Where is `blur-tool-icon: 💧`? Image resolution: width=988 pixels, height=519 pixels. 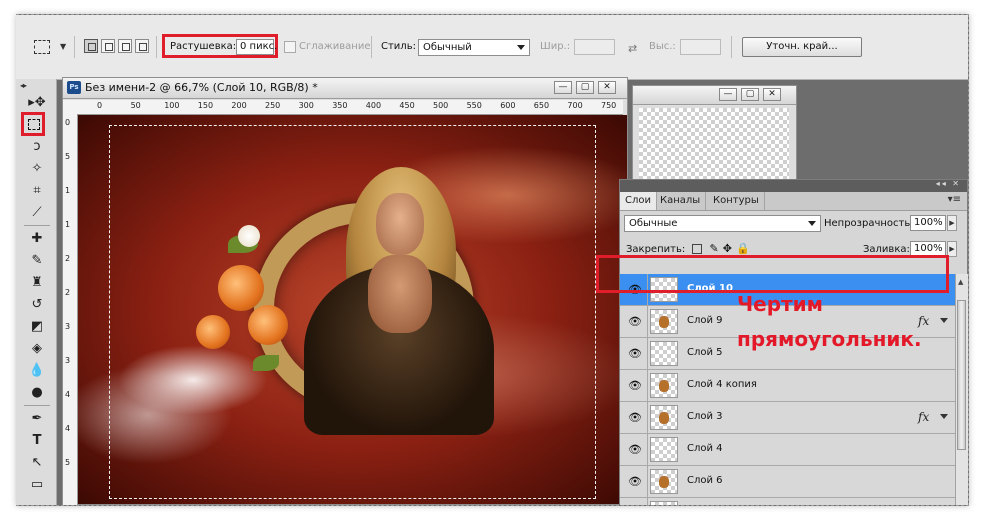 blur-tool-icon: 💧 is located at coordinates (37, 371).